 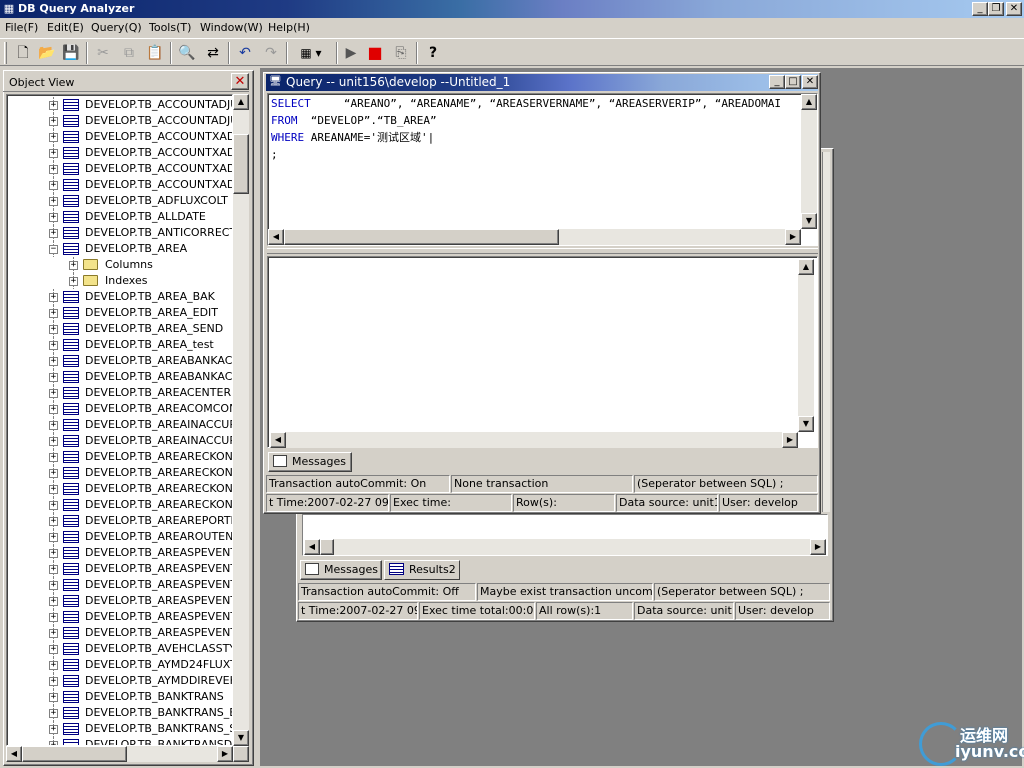 I want to click on tree-table-node: + DEVELOP.TB_BANKTRANS_E, so click(x=119, y=713).